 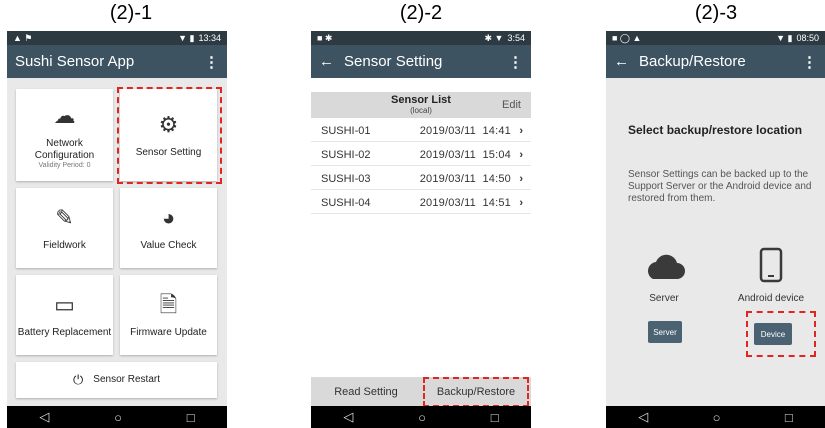 What do you see at coordinates (715, 130) in the screenshot?
I see `section-heading: Select backup/restore location` at bounding box center [715, 130].